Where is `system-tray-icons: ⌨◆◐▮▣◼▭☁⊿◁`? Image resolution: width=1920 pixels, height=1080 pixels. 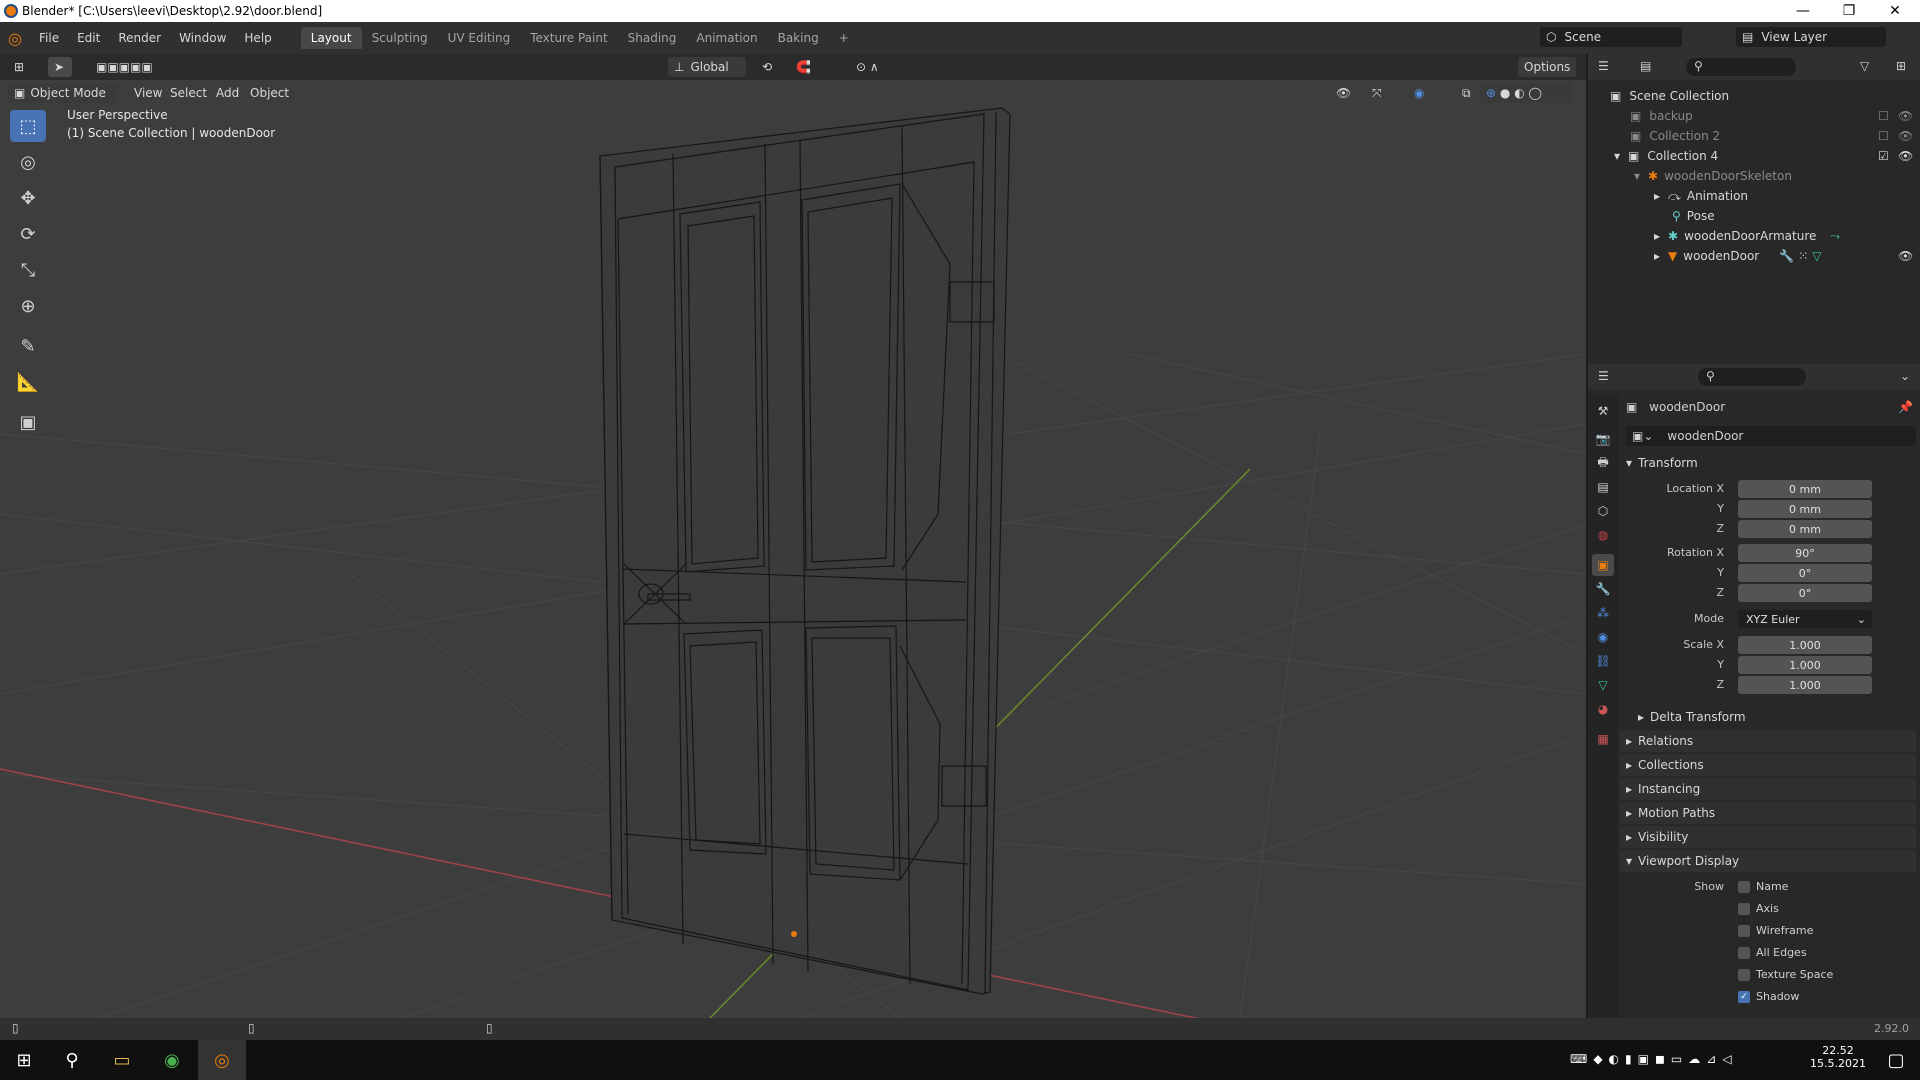 system-tray-icons: ⌨◆◐▮▣◼▭☁⊿◁ is located at coordinates (1654, 1059).